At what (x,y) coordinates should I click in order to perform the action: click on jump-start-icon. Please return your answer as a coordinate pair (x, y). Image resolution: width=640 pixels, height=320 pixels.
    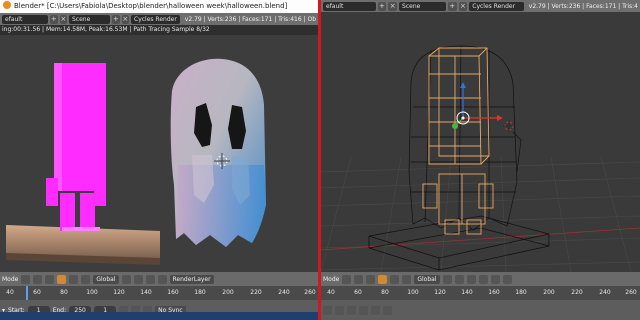
    Looking at the image, I should click on (363, 310).